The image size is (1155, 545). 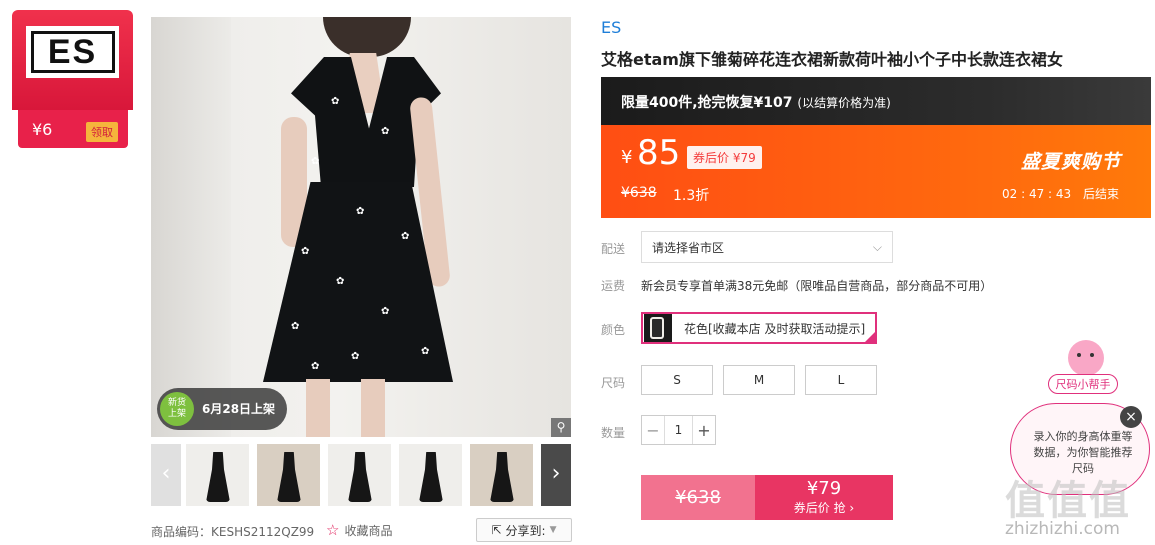 I want to click on freight-label: 运费, so click(x=613, y=286).